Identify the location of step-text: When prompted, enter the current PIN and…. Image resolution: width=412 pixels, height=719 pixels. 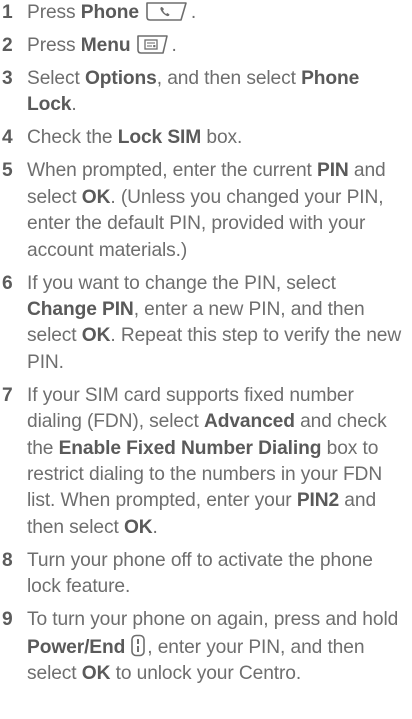
(206, 210).